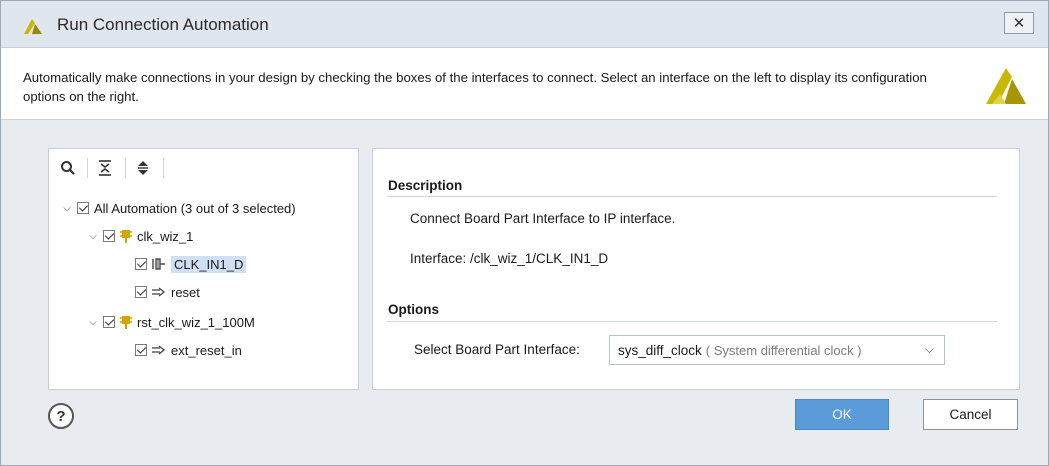 Image resolution: width=1049 pixels, height=466 pixels. I want to click on help-icon: ?, so click(61, 416).